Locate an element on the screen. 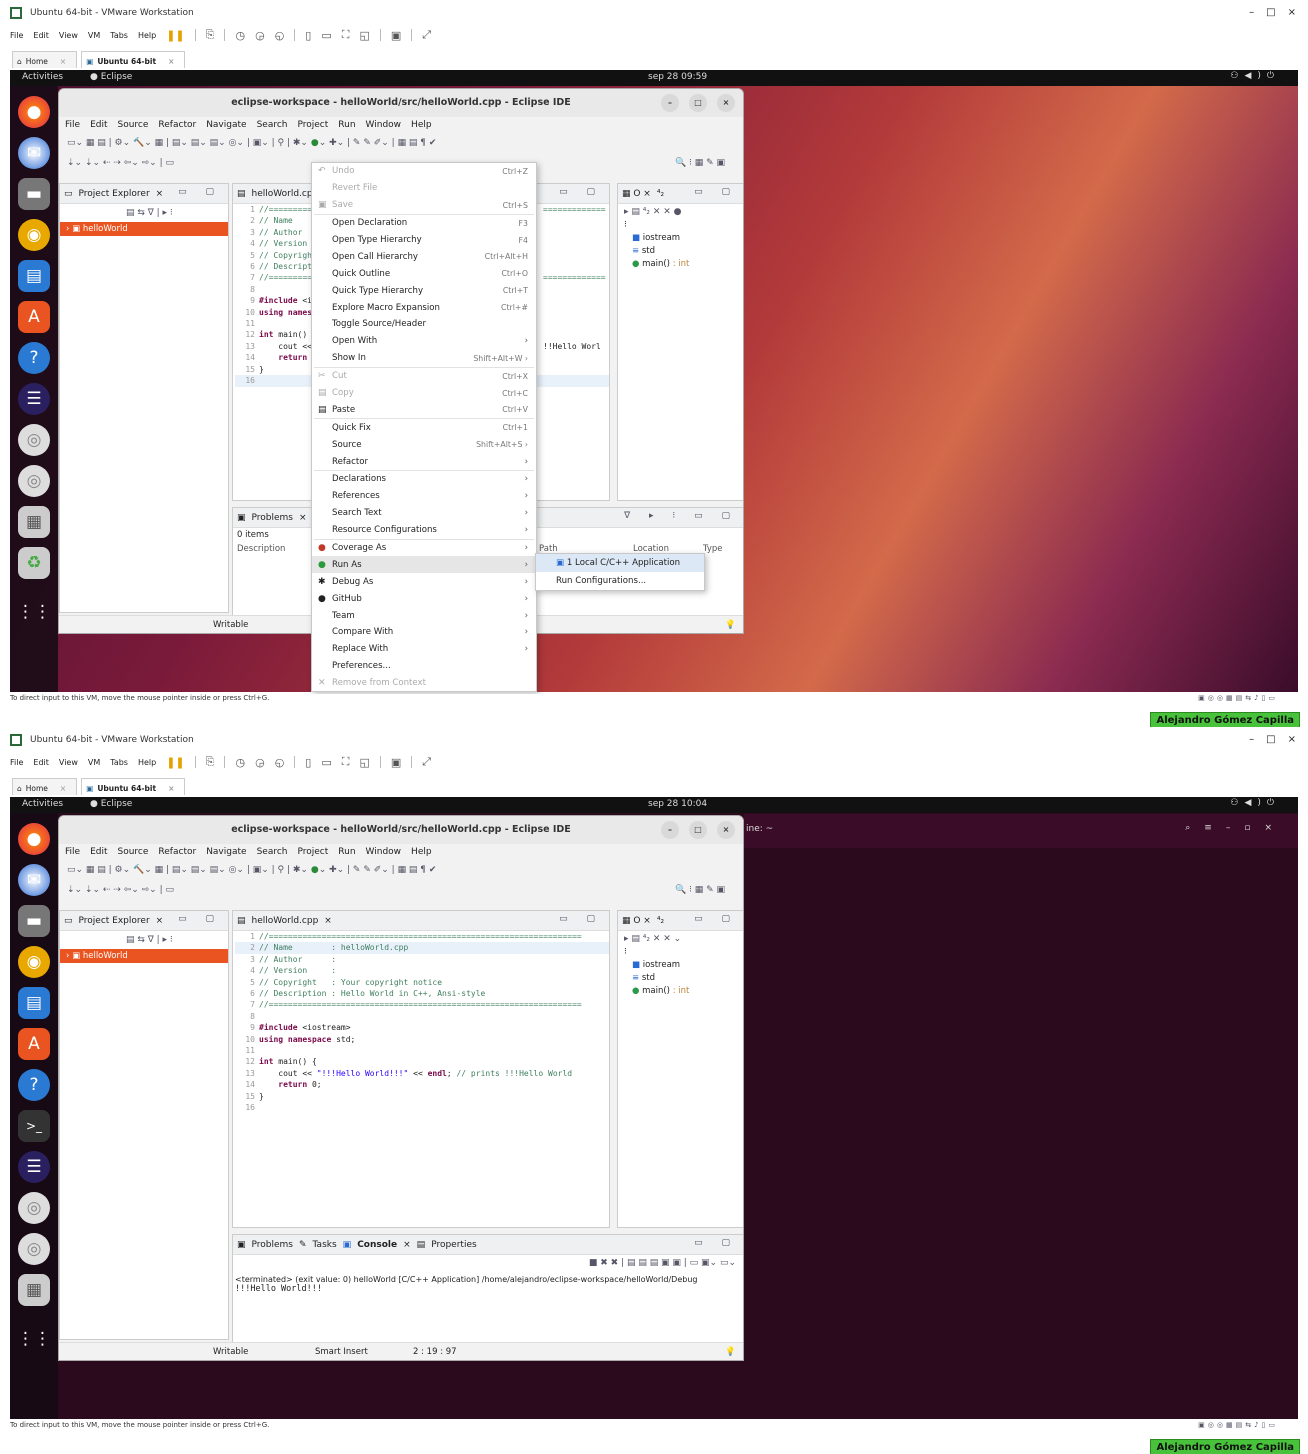 This screenshot has width=1308, height=1454. revert-snapshot-icon: ◶ is located at coordinates (260, 35).